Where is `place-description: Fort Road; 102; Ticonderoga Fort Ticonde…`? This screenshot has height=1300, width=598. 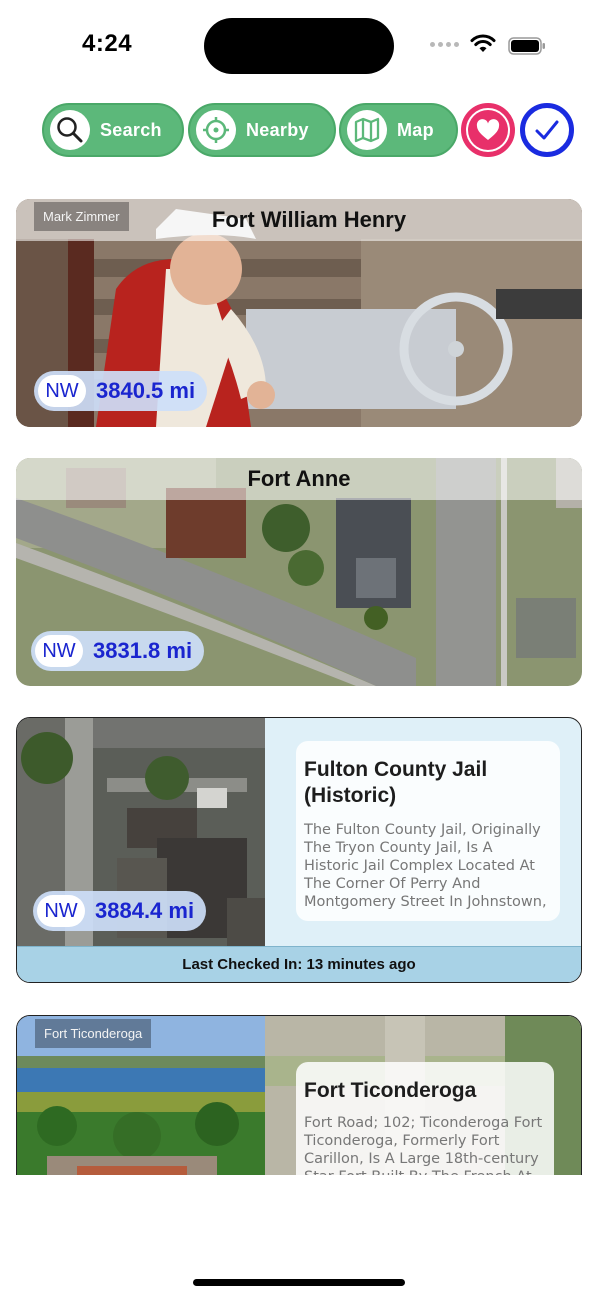 place-description: Fort Road; 102; Ticonderoga Fort Ticonde… is located at coordinates (423, 1145).